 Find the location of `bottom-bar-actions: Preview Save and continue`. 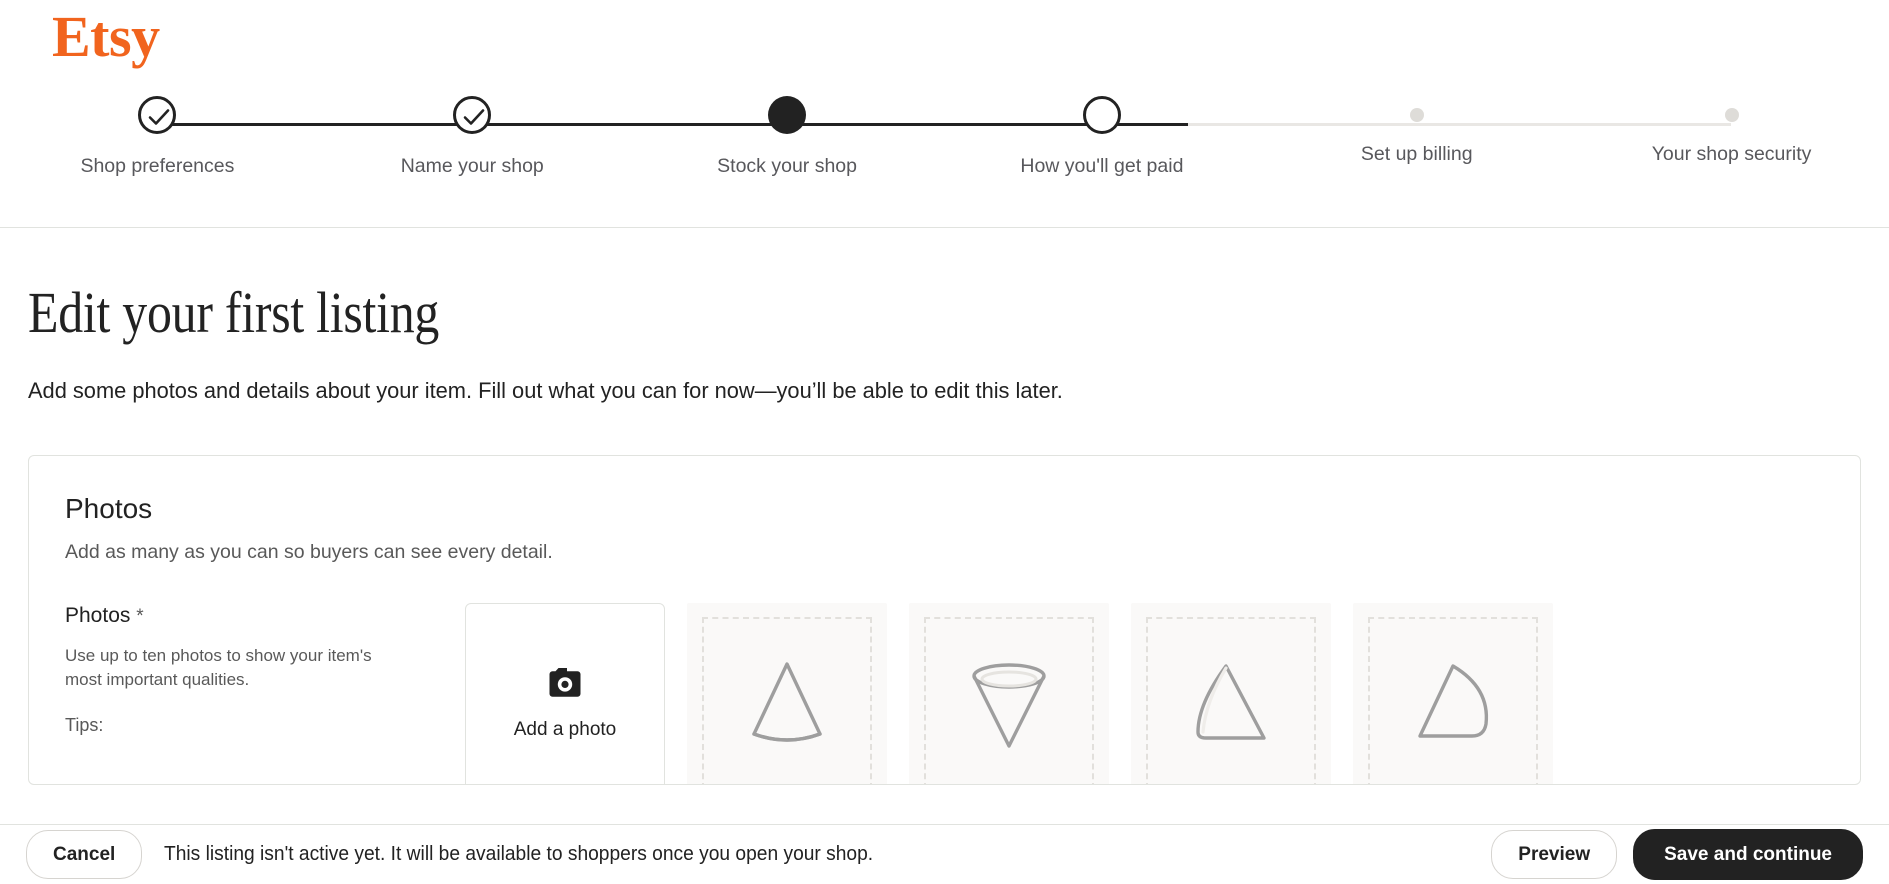

bottom-bar-actions: Preview Save and continue is located at coordinates (1677, 854).